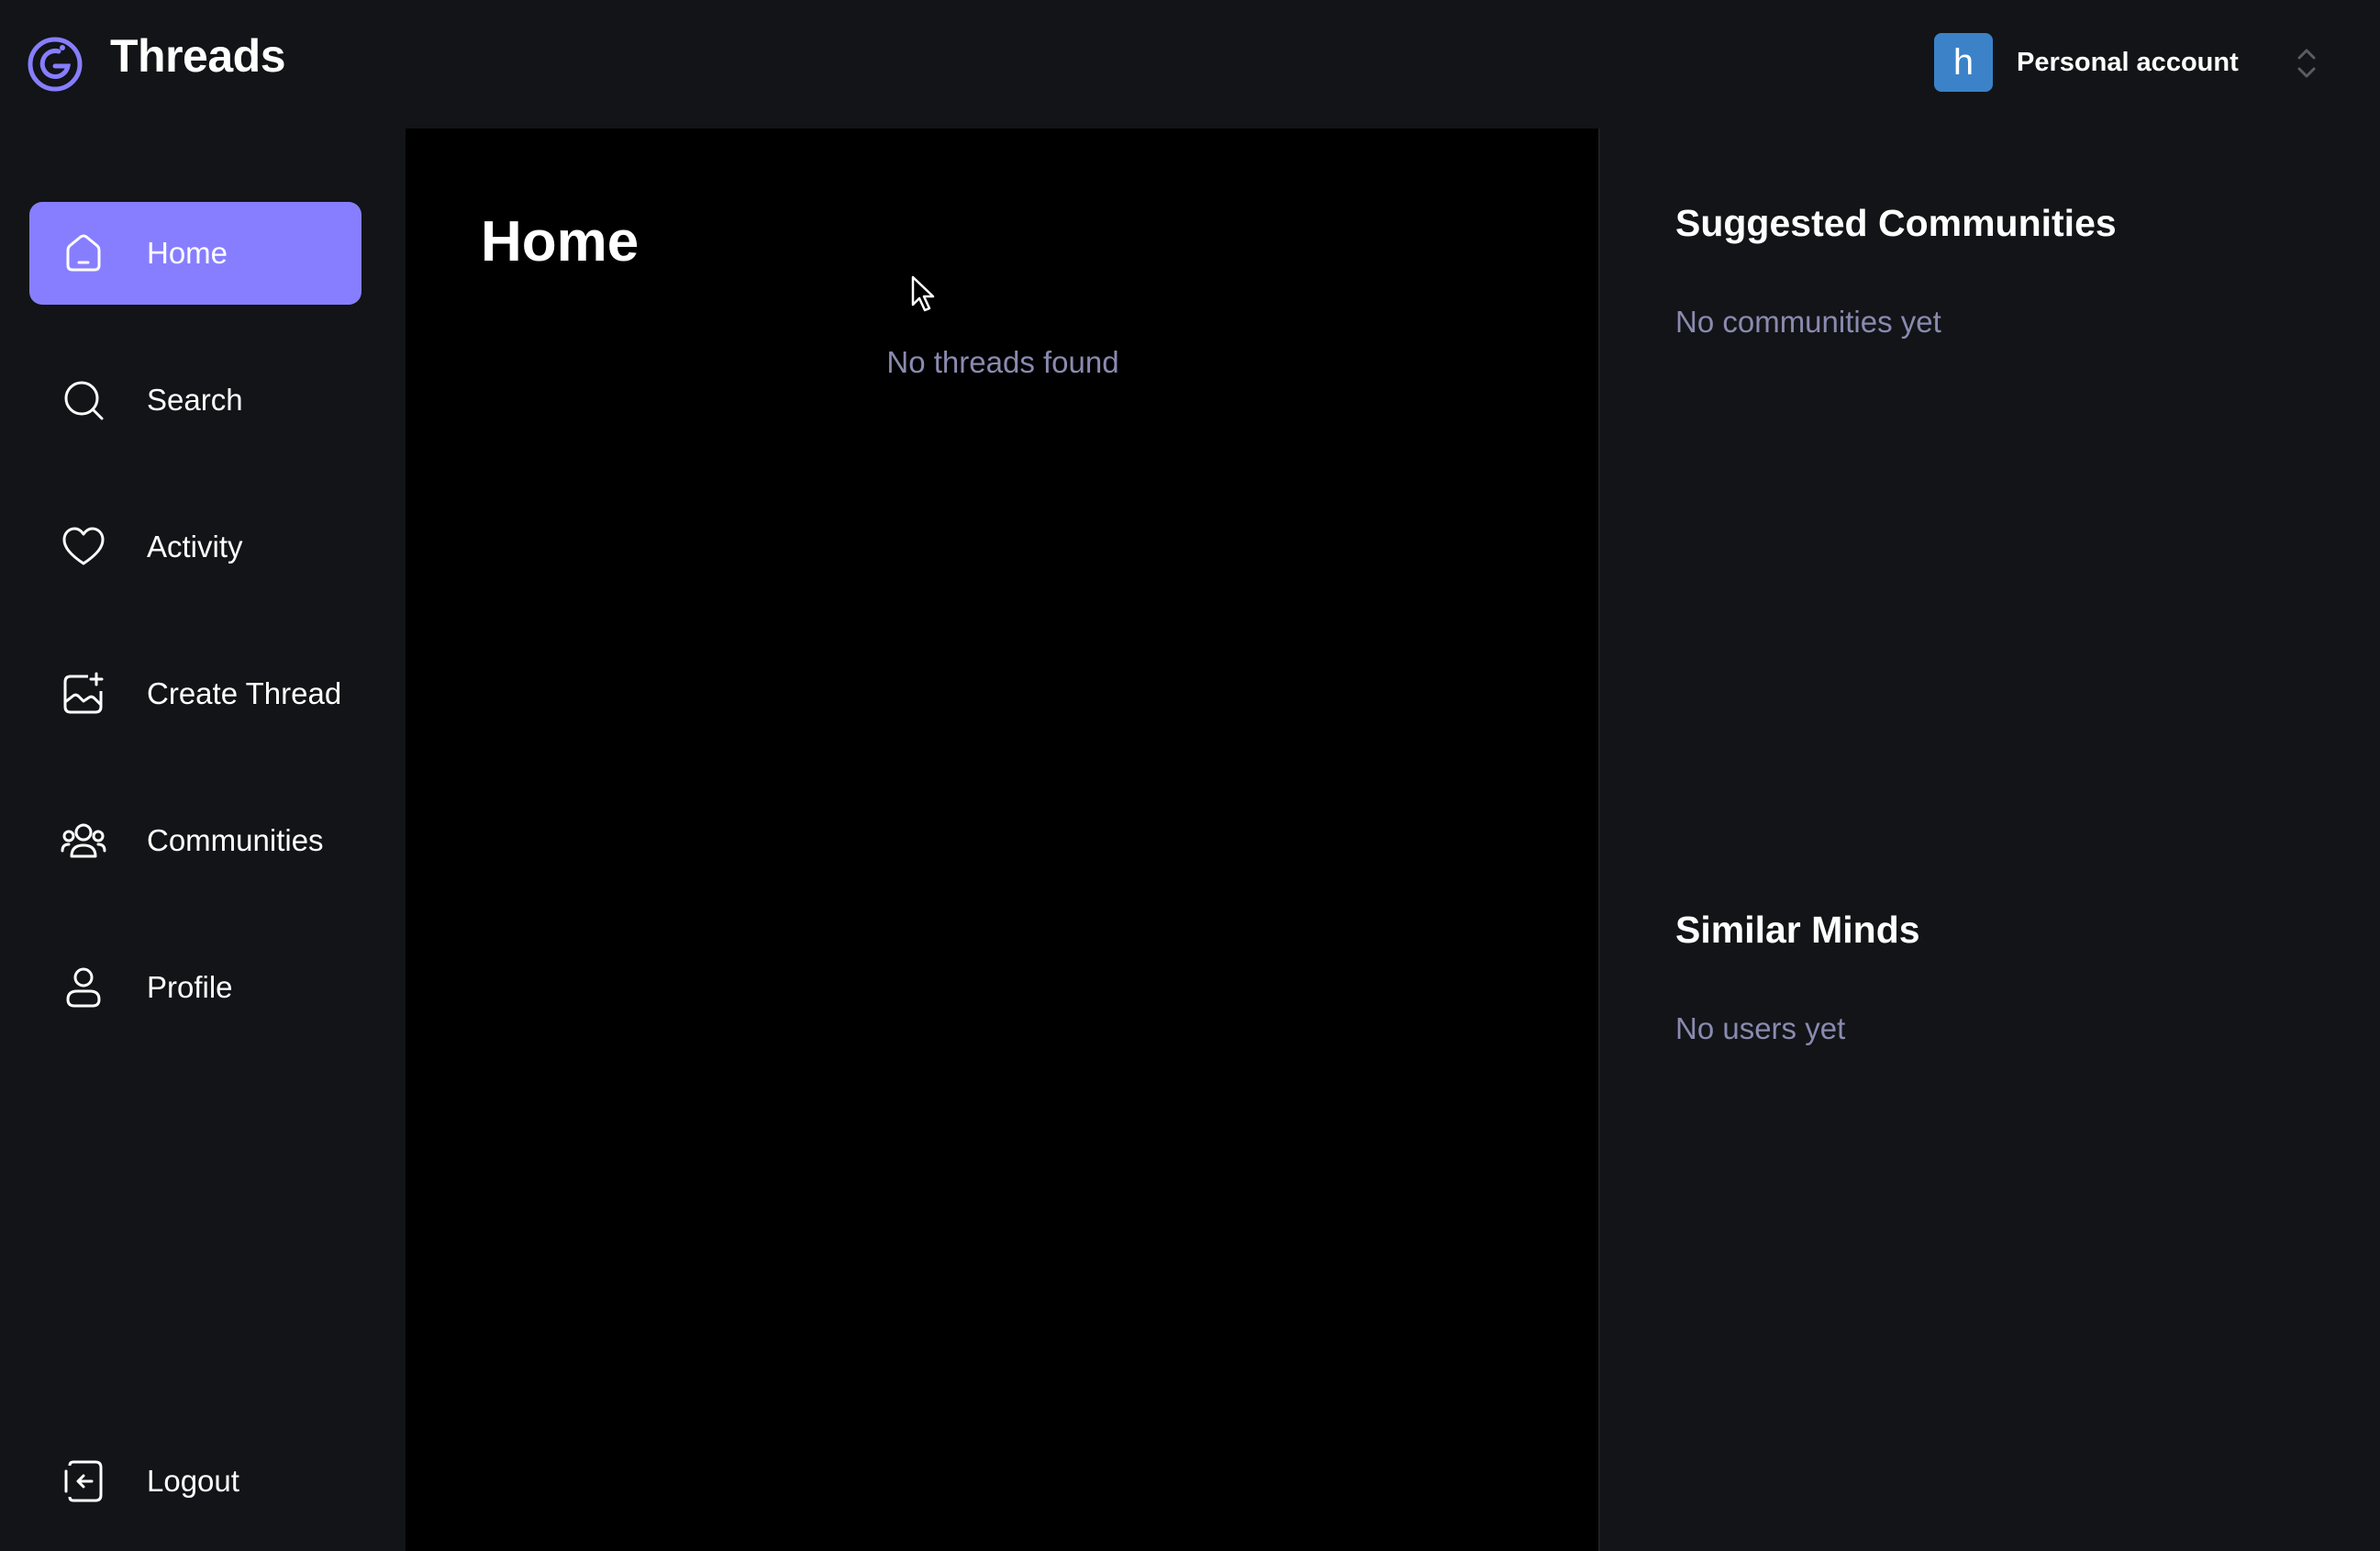 The width and height of the screenshot is (2380, 1551). I want to click on logout-label: Logout, so click(193, 1481).